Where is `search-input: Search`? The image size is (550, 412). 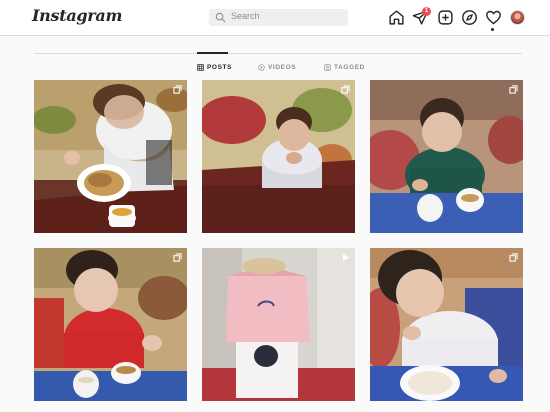 search-input: Search is located at coordinates (278, 17).